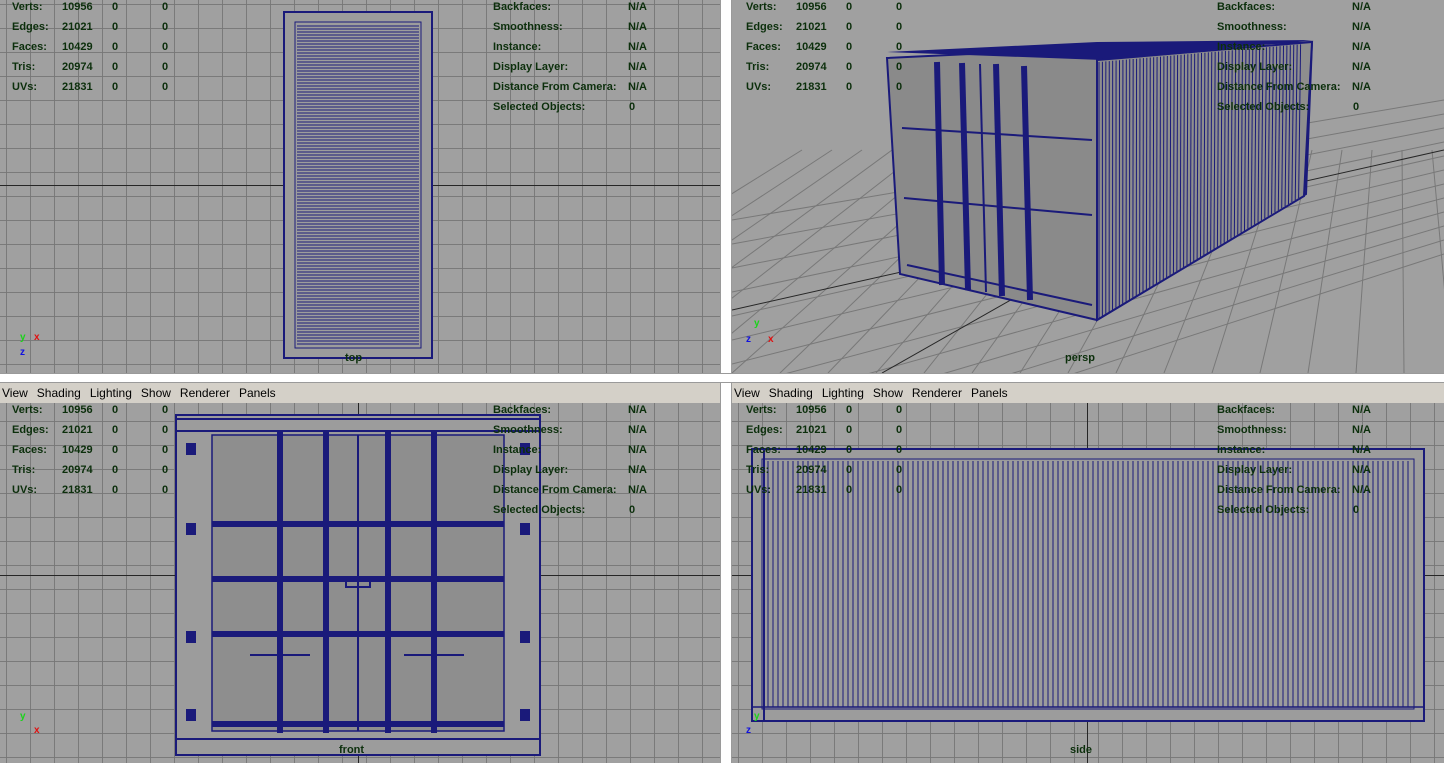 Image resolution: width=1444 pixels, height=763 pixels. What do you see at coordinates (1080, 358) in the screenshot?
I see `viewport-label-persp: persp` at bounding box center [1080, 358].